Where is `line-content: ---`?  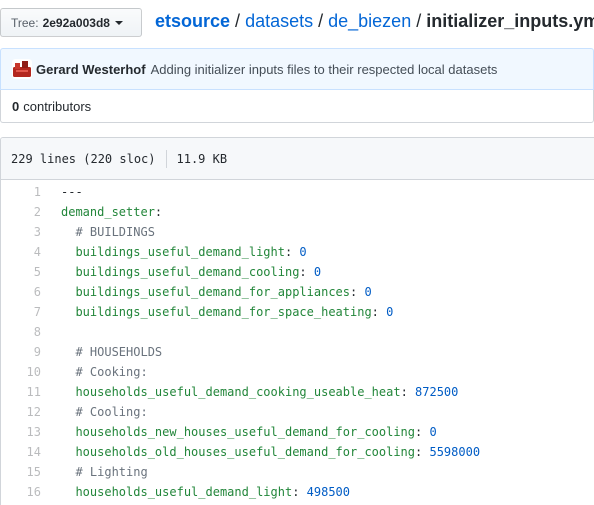 line-content: --- is located at coordinates (67, 192).